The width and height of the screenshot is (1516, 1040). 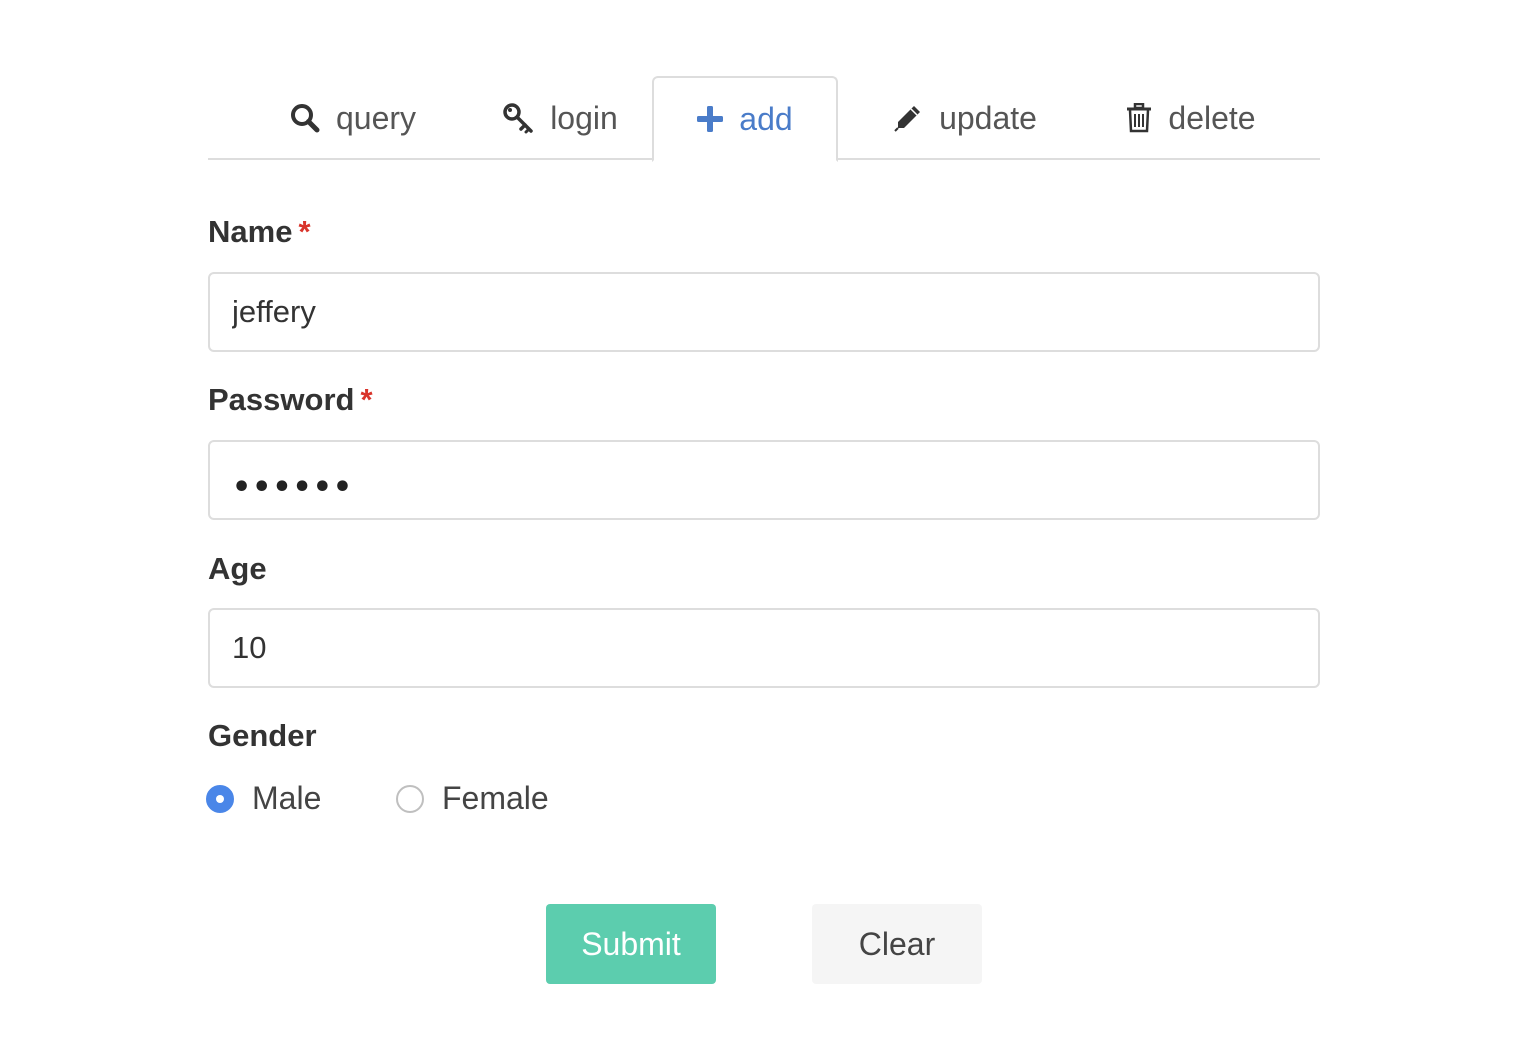 What do you see at coordinates (220, 798) in the screenshot?
I see `radio-male` at bounding box center [220, 798].